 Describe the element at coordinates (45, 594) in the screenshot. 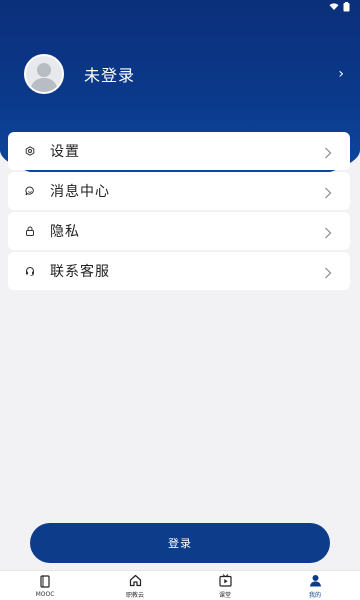

I see `tab-label: MOOC` at that location.